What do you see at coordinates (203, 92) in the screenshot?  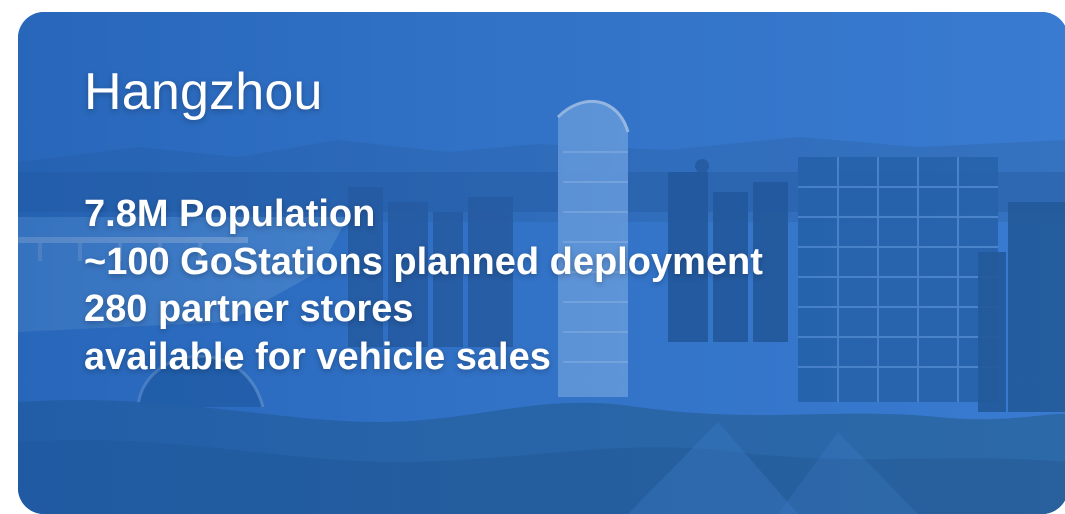 I see `city-title: Hangzhou` at bounding box center [203, 92].